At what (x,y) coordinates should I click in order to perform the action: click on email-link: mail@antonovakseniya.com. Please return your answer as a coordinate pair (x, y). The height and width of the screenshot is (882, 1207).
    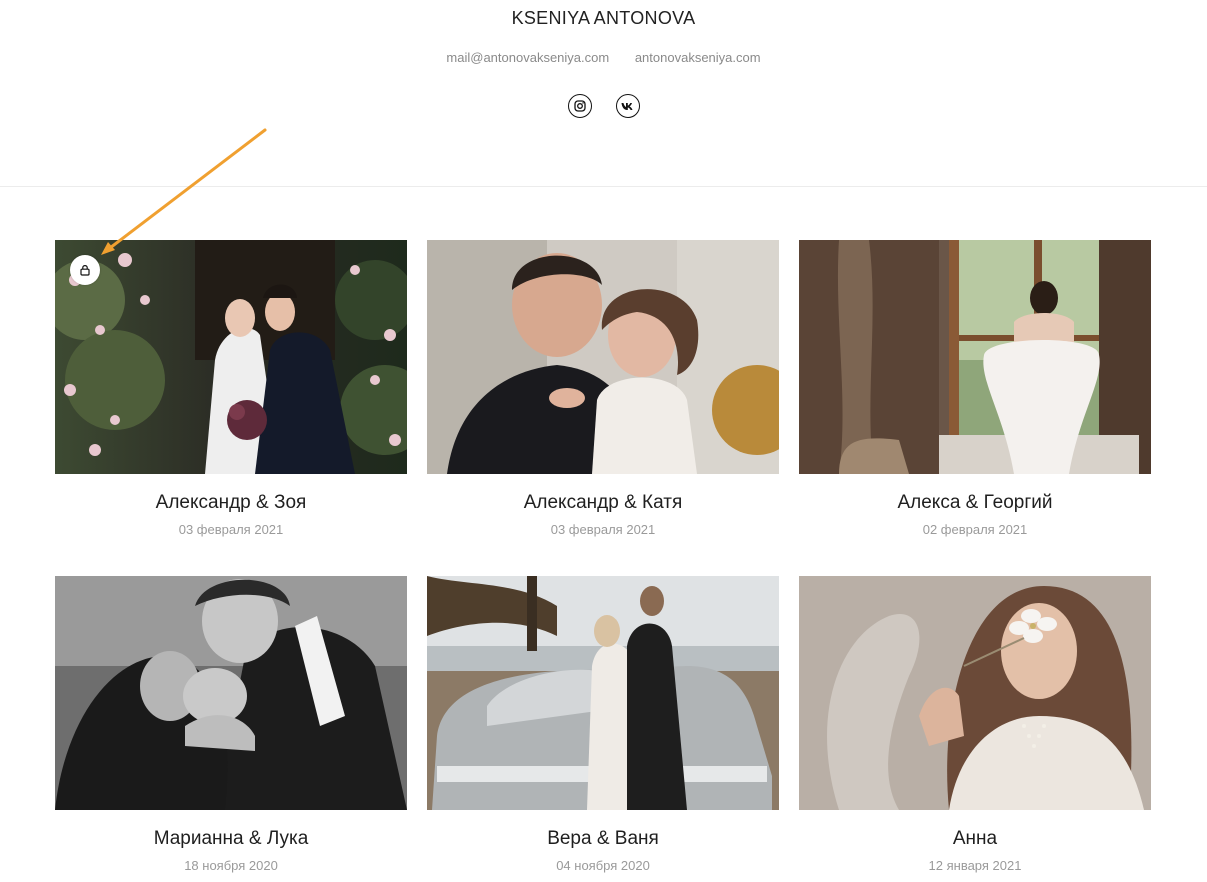
    Looking at the image, I should click on (527, 57).